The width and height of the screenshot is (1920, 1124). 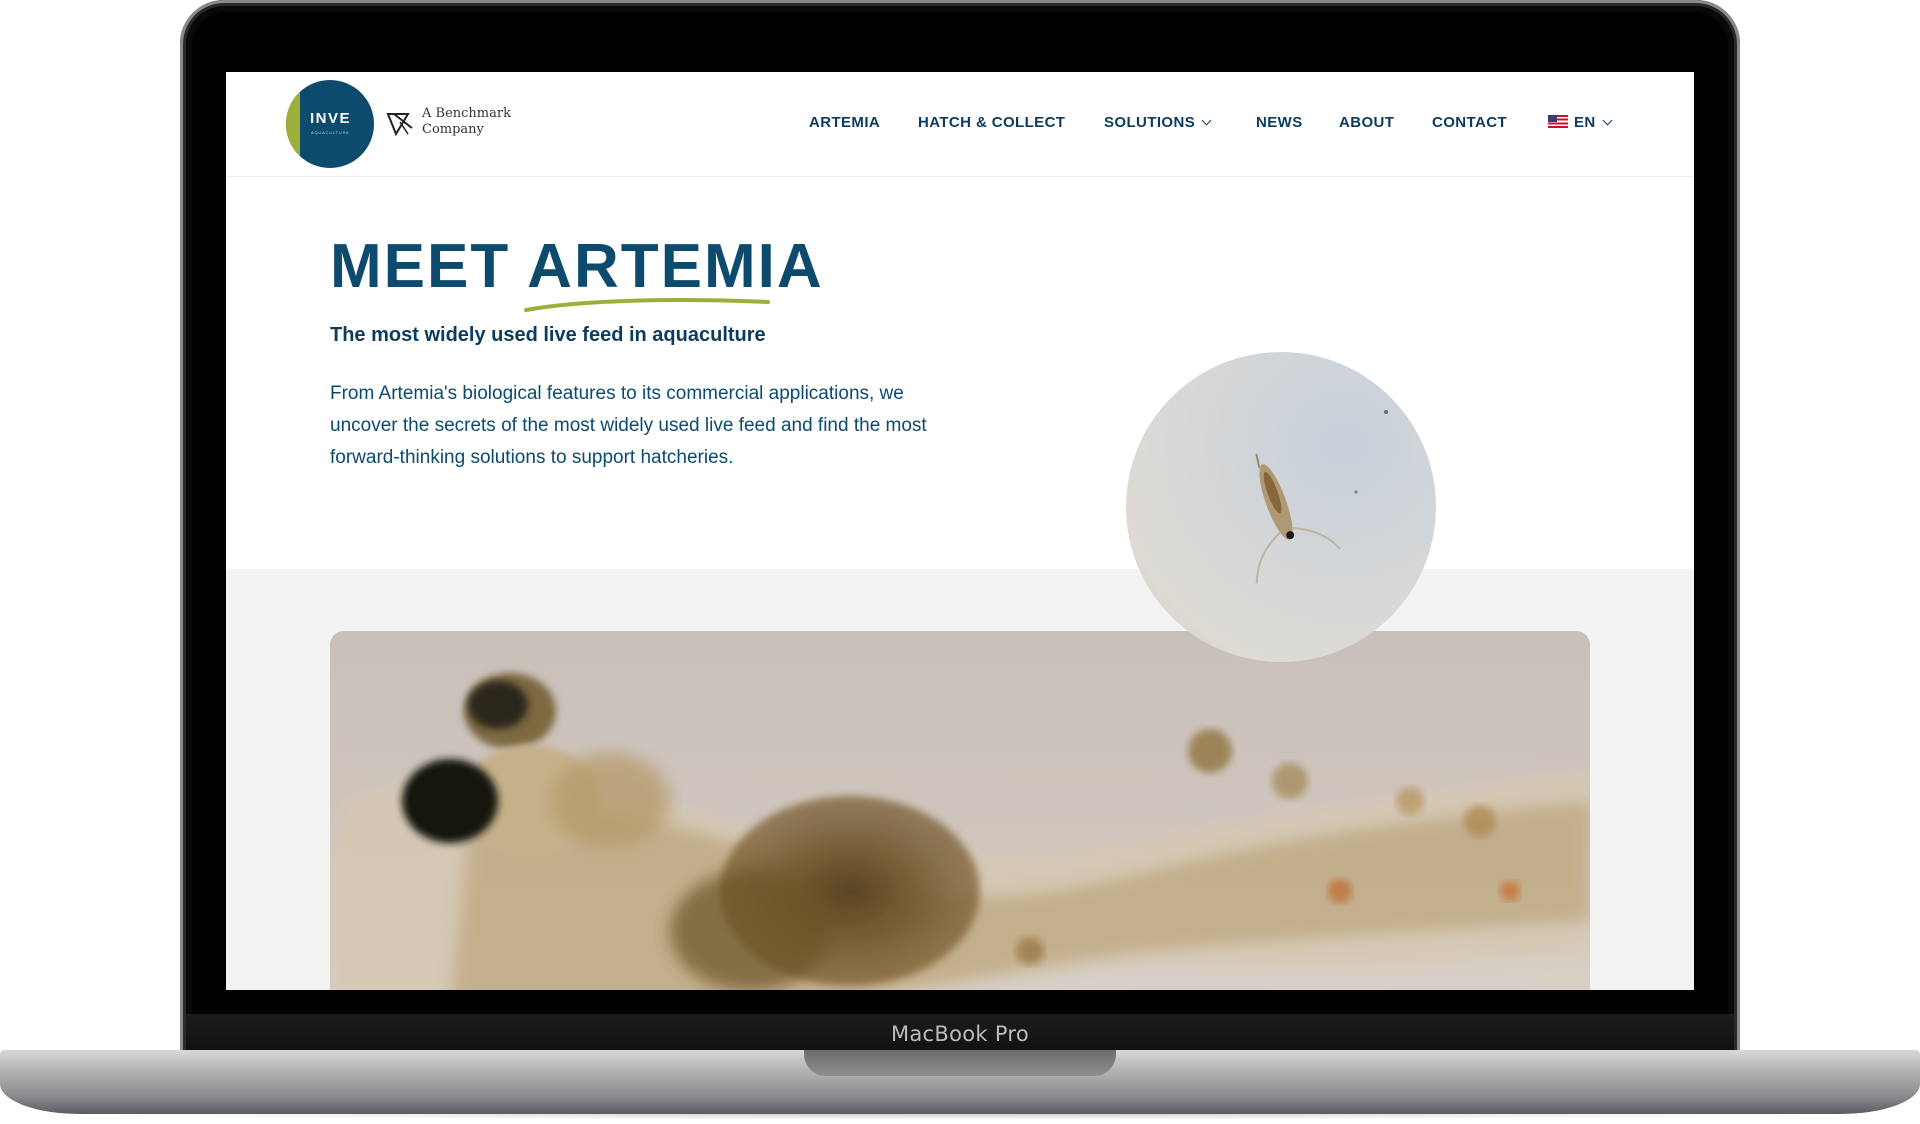 What do you see at coordinates (330, 132) in the screenshot?
I see `logo-brand-sub: AQUACULTURE` at bounding box center [330, 132].